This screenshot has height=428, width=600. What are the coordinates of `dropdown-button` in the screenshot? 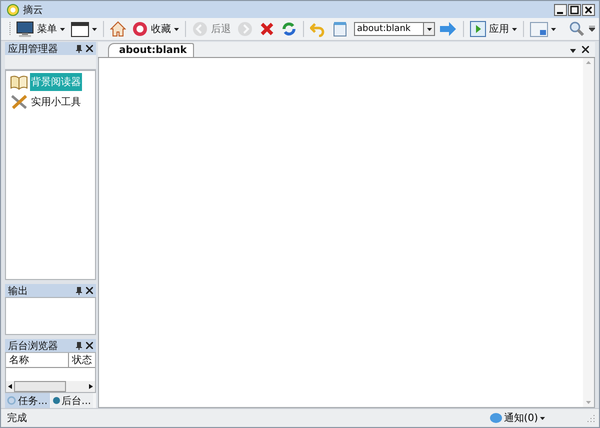 It's located at (429, 29).